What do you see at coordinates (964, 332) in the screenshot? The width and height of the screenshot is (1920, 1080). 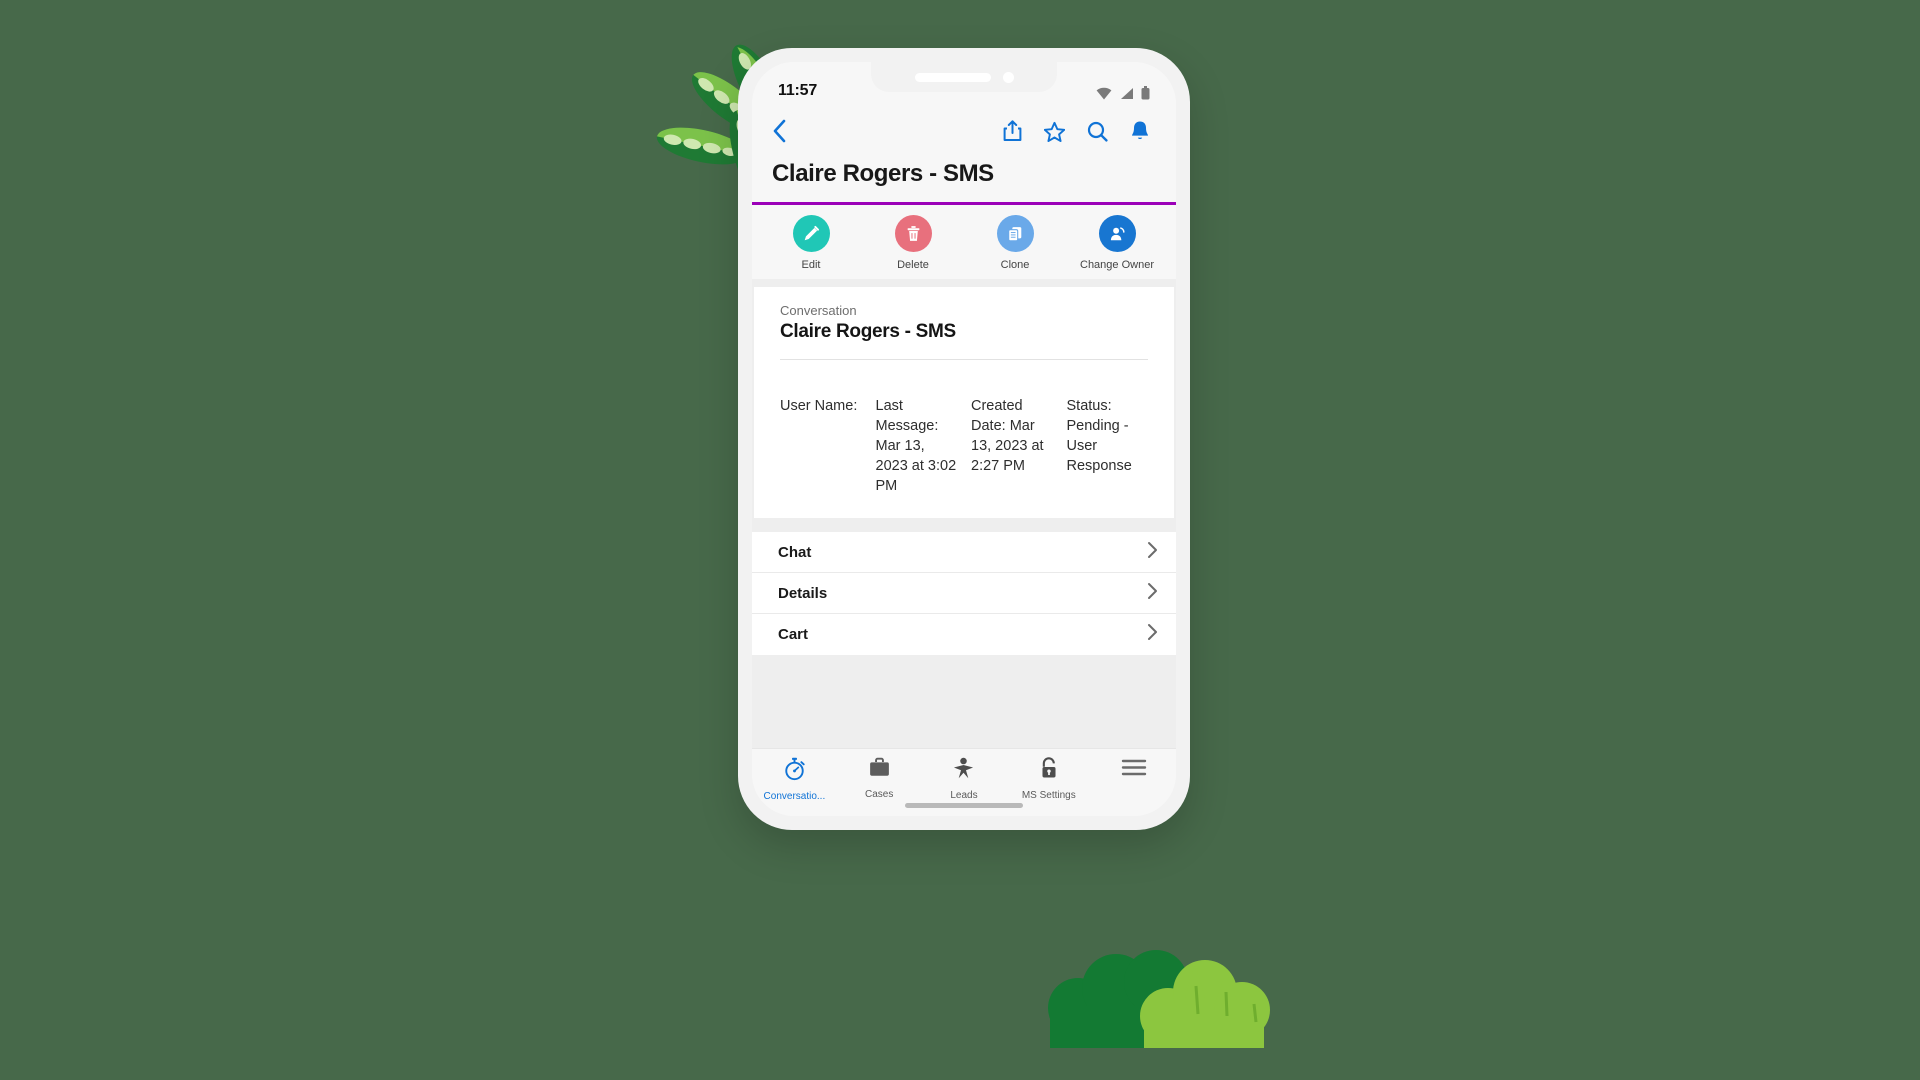 I see `record-summary-card: Conversation Claire Rogers - SMS` at bounding box center [964, 332].